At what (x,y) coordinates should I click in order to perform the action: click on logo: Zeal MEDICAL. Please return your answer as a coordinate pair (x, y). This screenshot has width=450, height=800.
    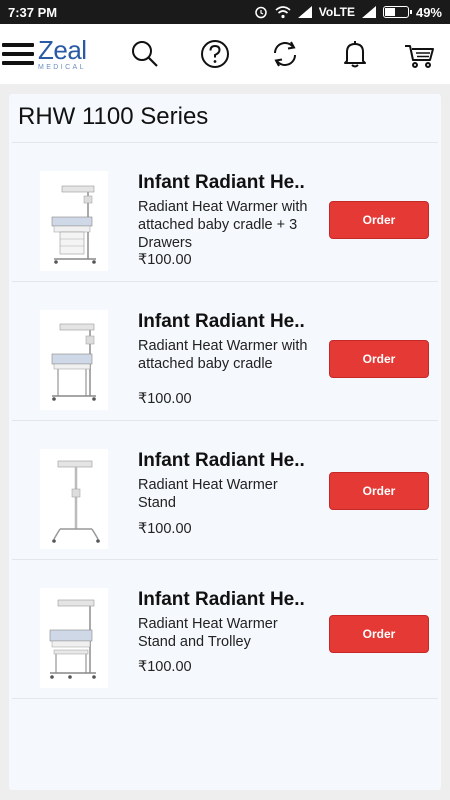
    Looking at the image, I should click on (67, 55).